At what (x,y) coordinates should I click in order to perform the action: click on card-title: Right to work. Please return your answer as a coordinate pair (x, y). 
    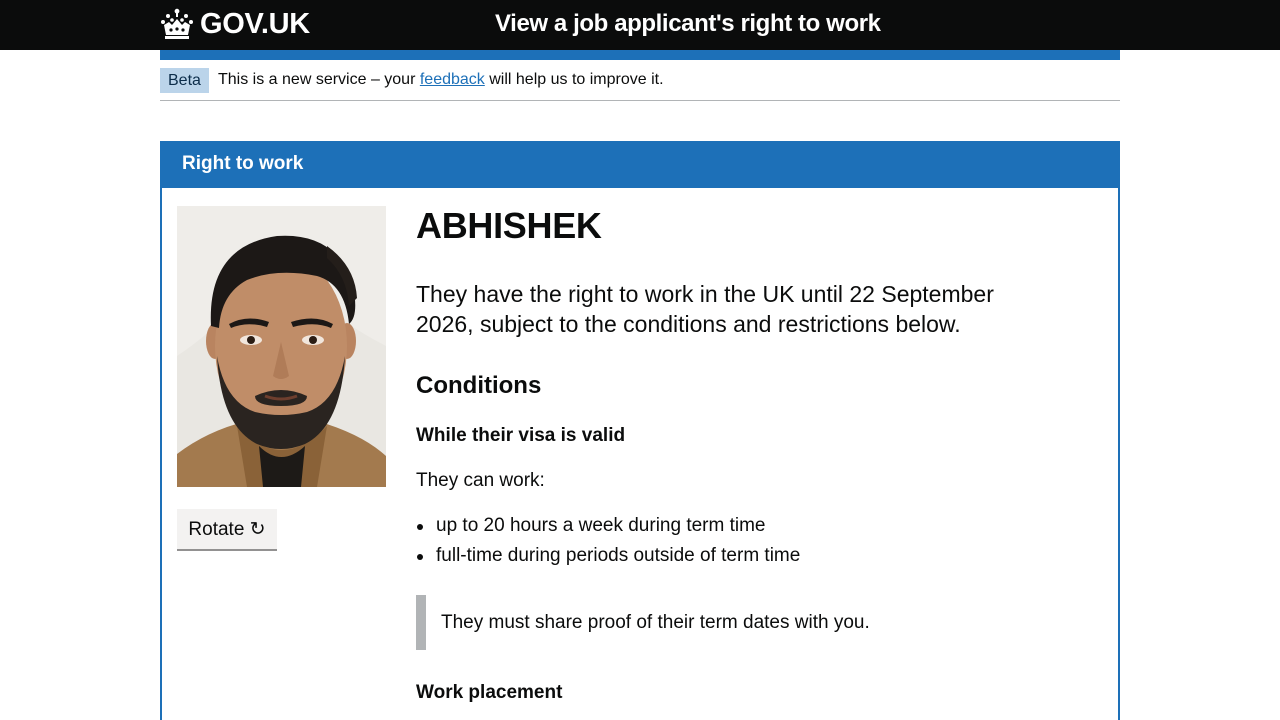
    Looking at the image, I should click on (243, 163).